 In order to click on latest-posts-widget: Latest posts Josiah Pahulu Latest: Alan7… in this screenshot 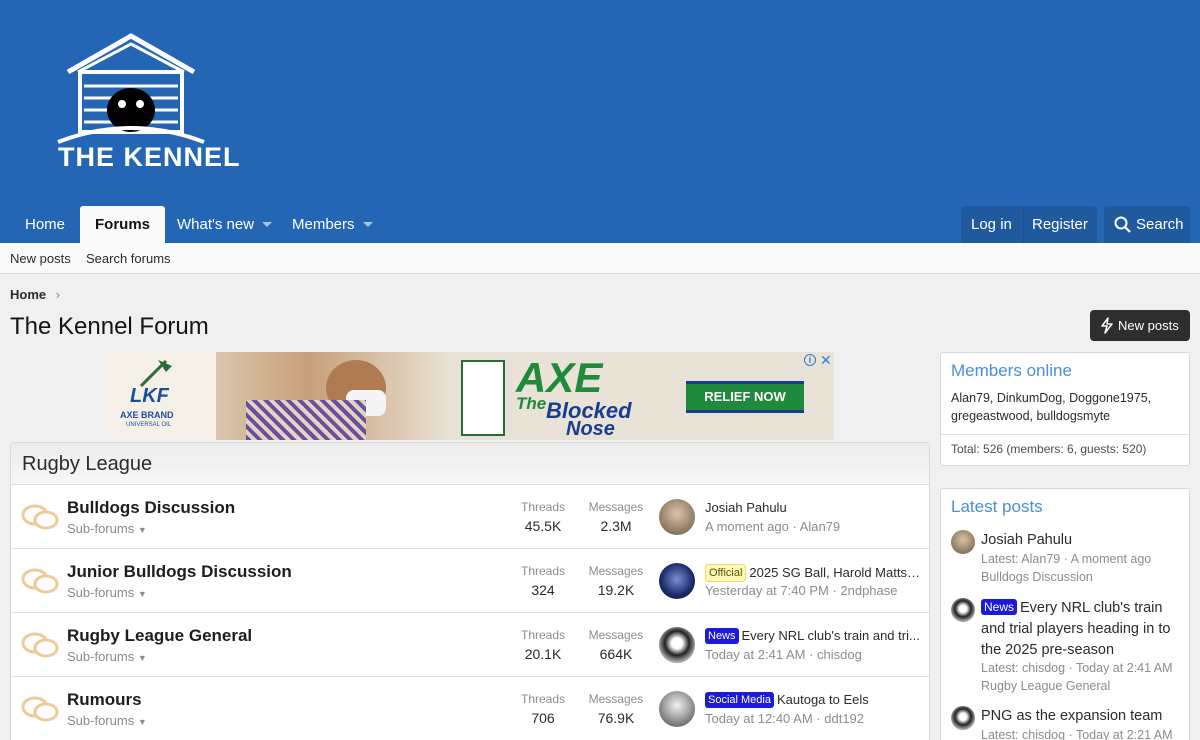, I will do `click(1065, 614)`.